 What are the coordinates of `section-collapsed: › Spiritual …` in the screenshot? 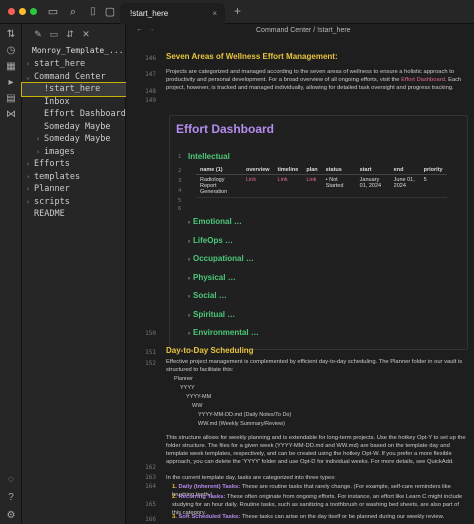 It's located at (211, 314).